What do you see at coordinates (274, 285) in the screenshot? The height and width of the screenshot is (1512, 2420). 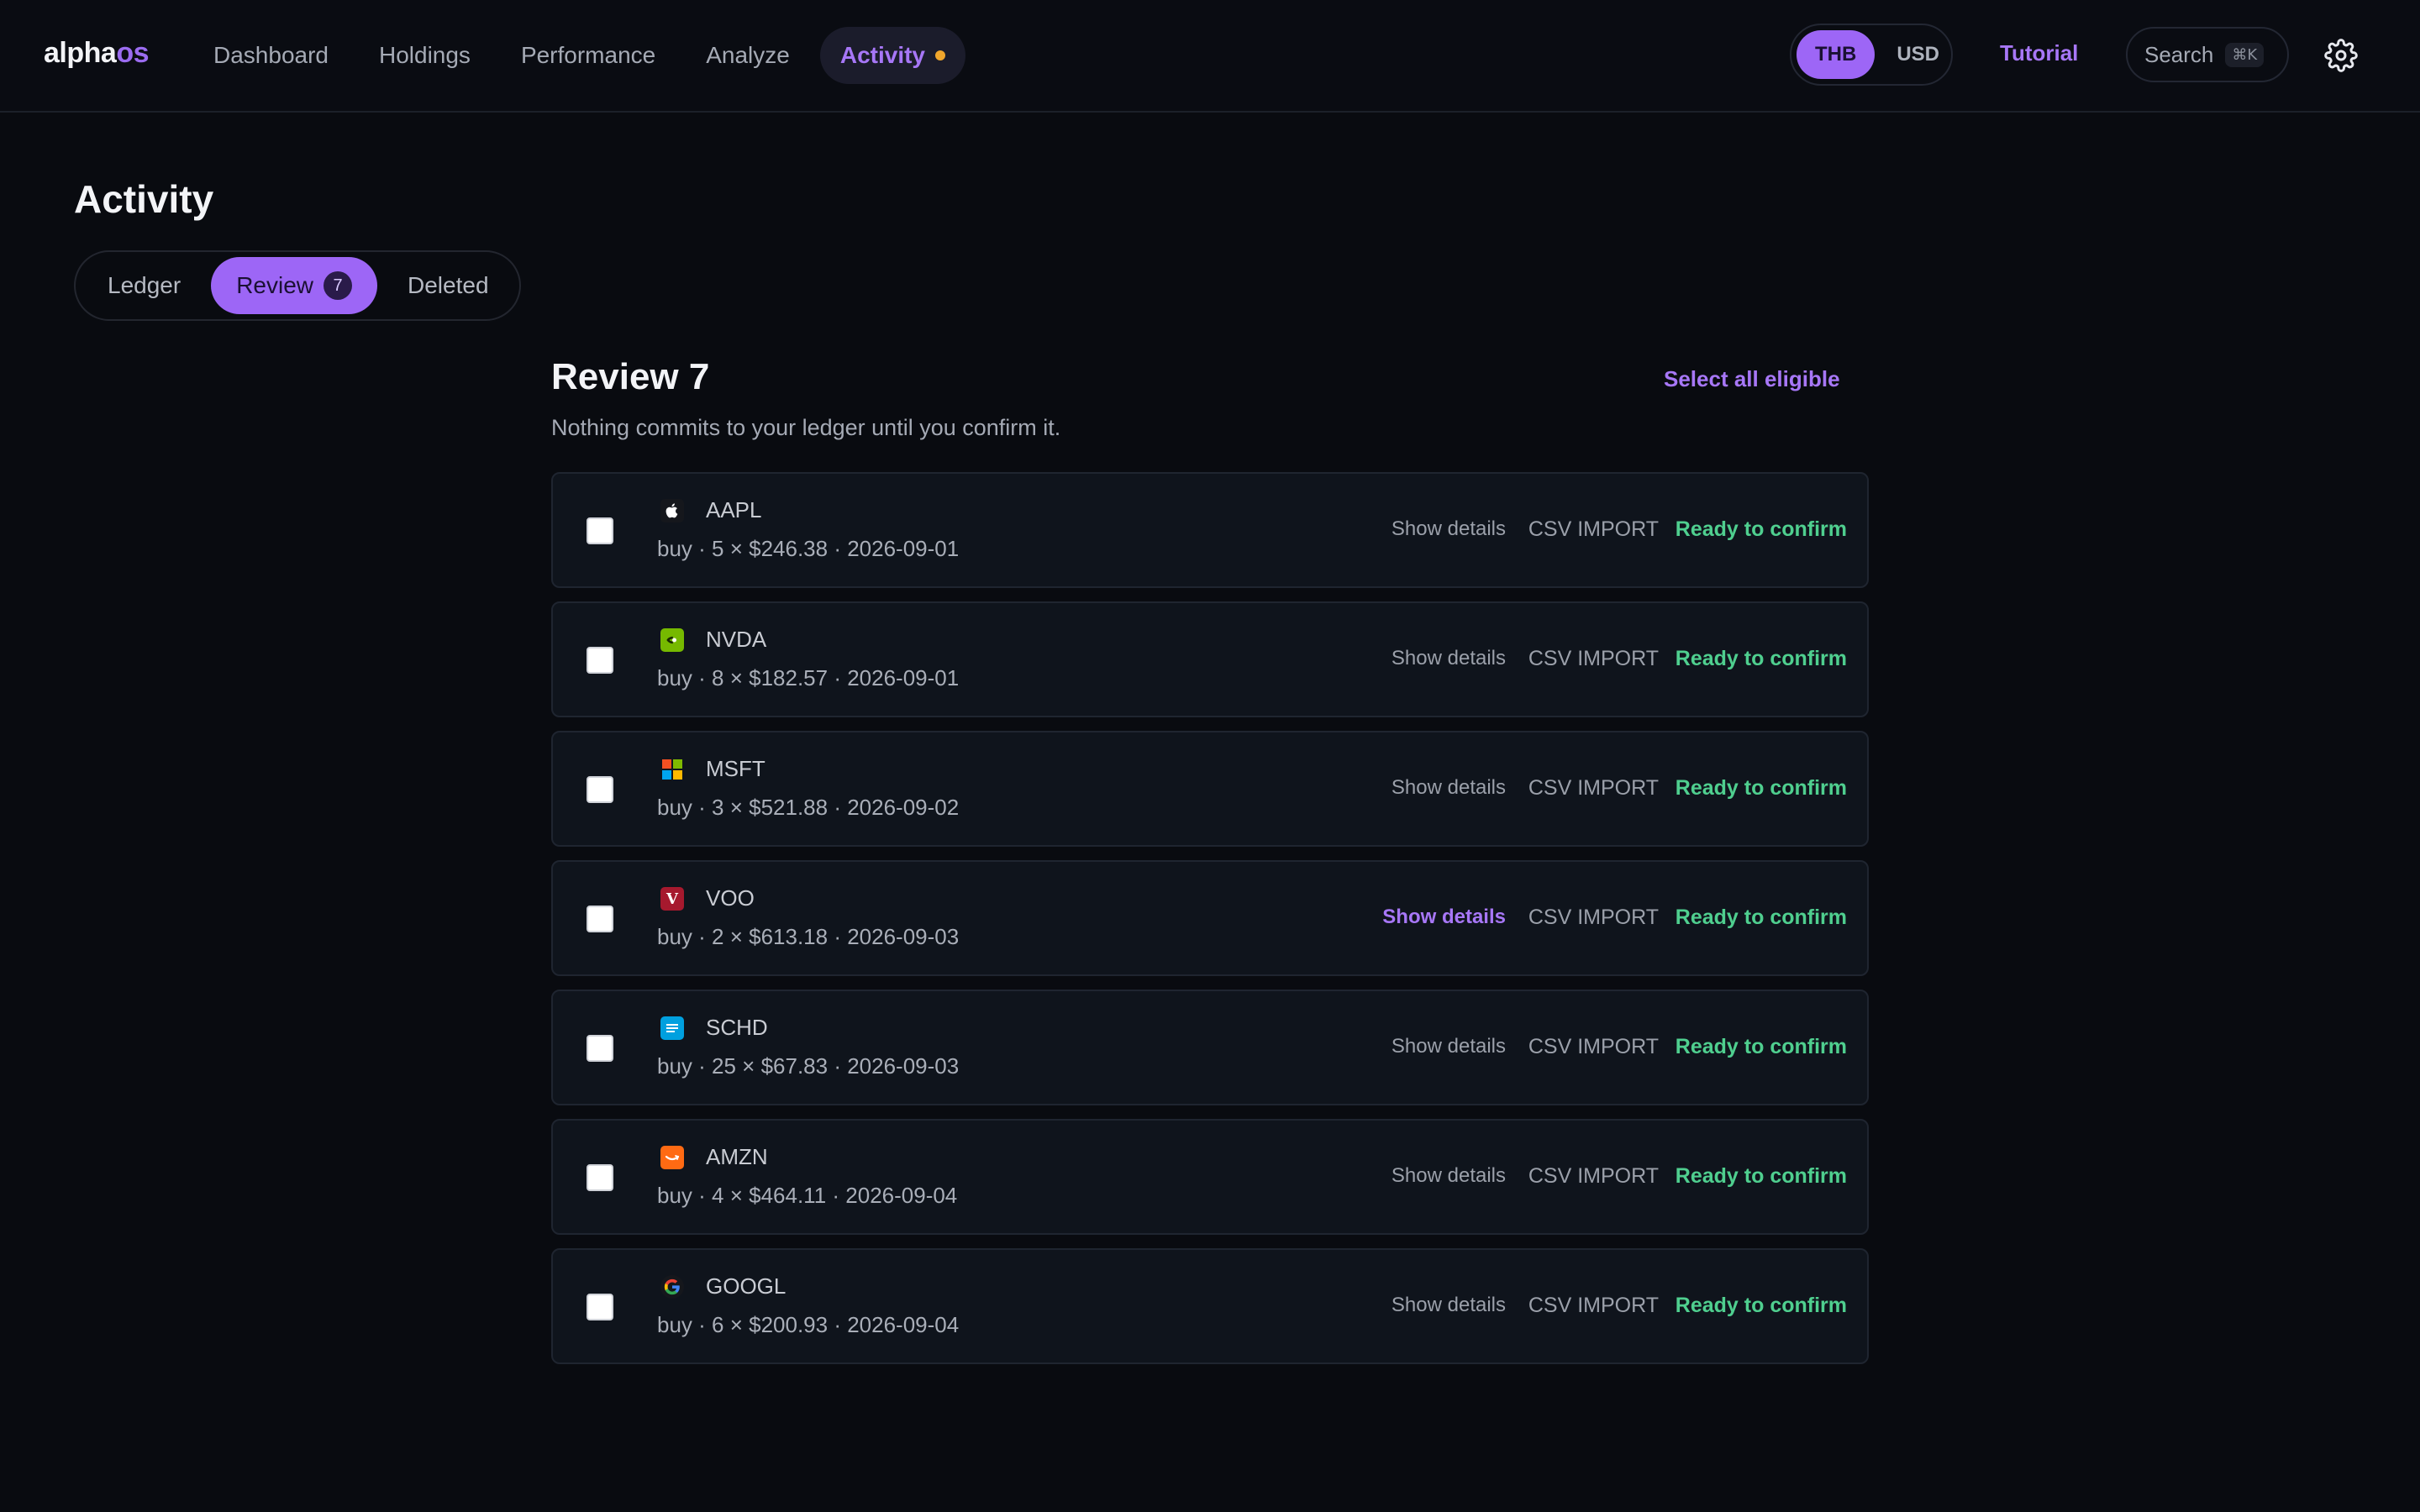 I see `tab-review-label: Review` at bounding box center [274, 285].